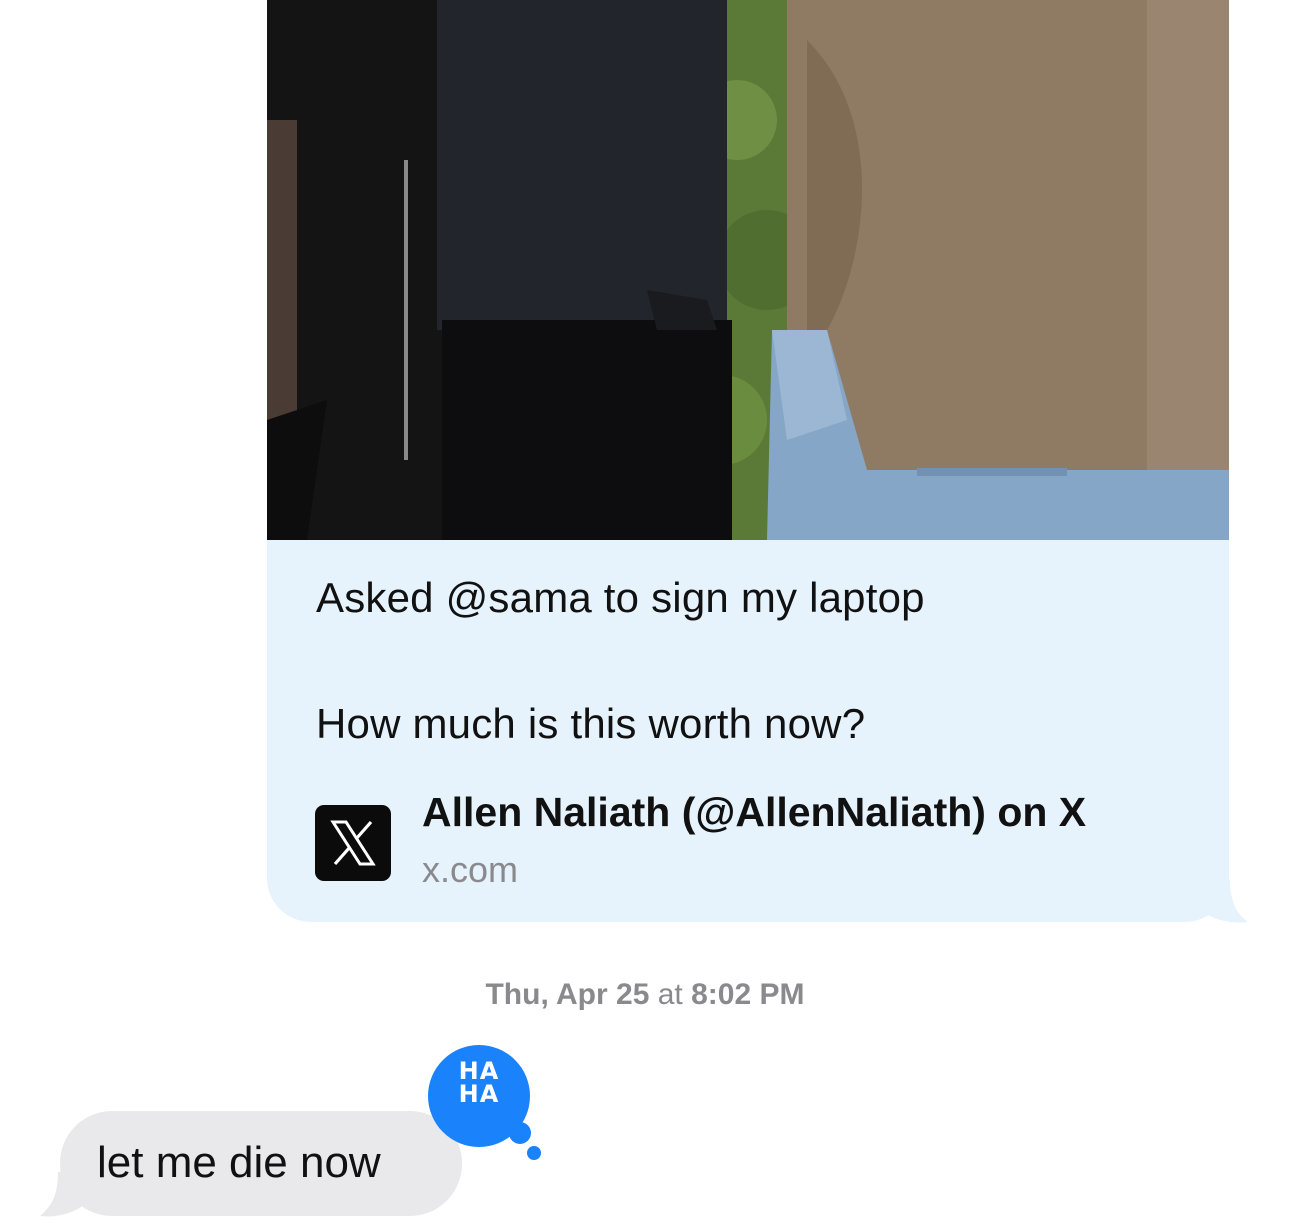 The width and height of the screenshot is (1290, 1230). I want to click on timestamp-day: Thu, Apr 25, so click(567, 994).